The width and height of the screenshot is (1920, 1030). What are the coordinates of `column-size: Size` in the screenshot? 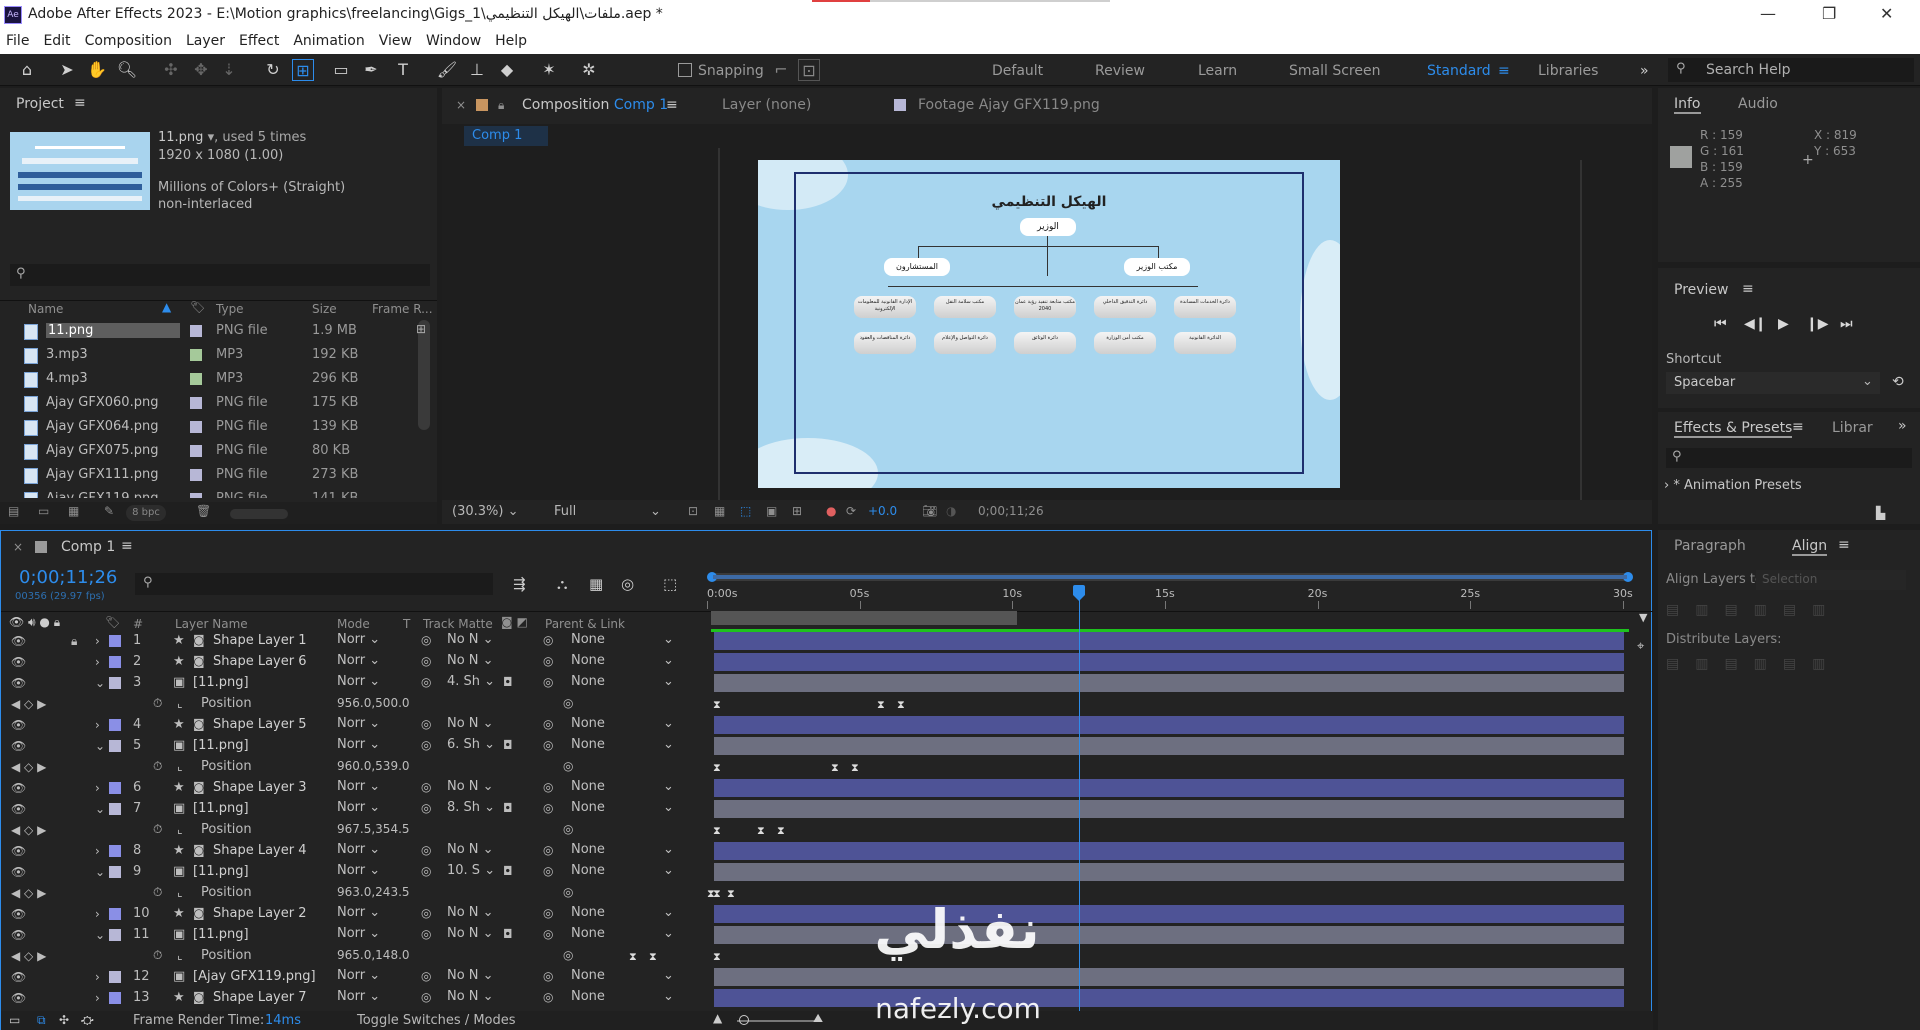 It's located at (324, 309).